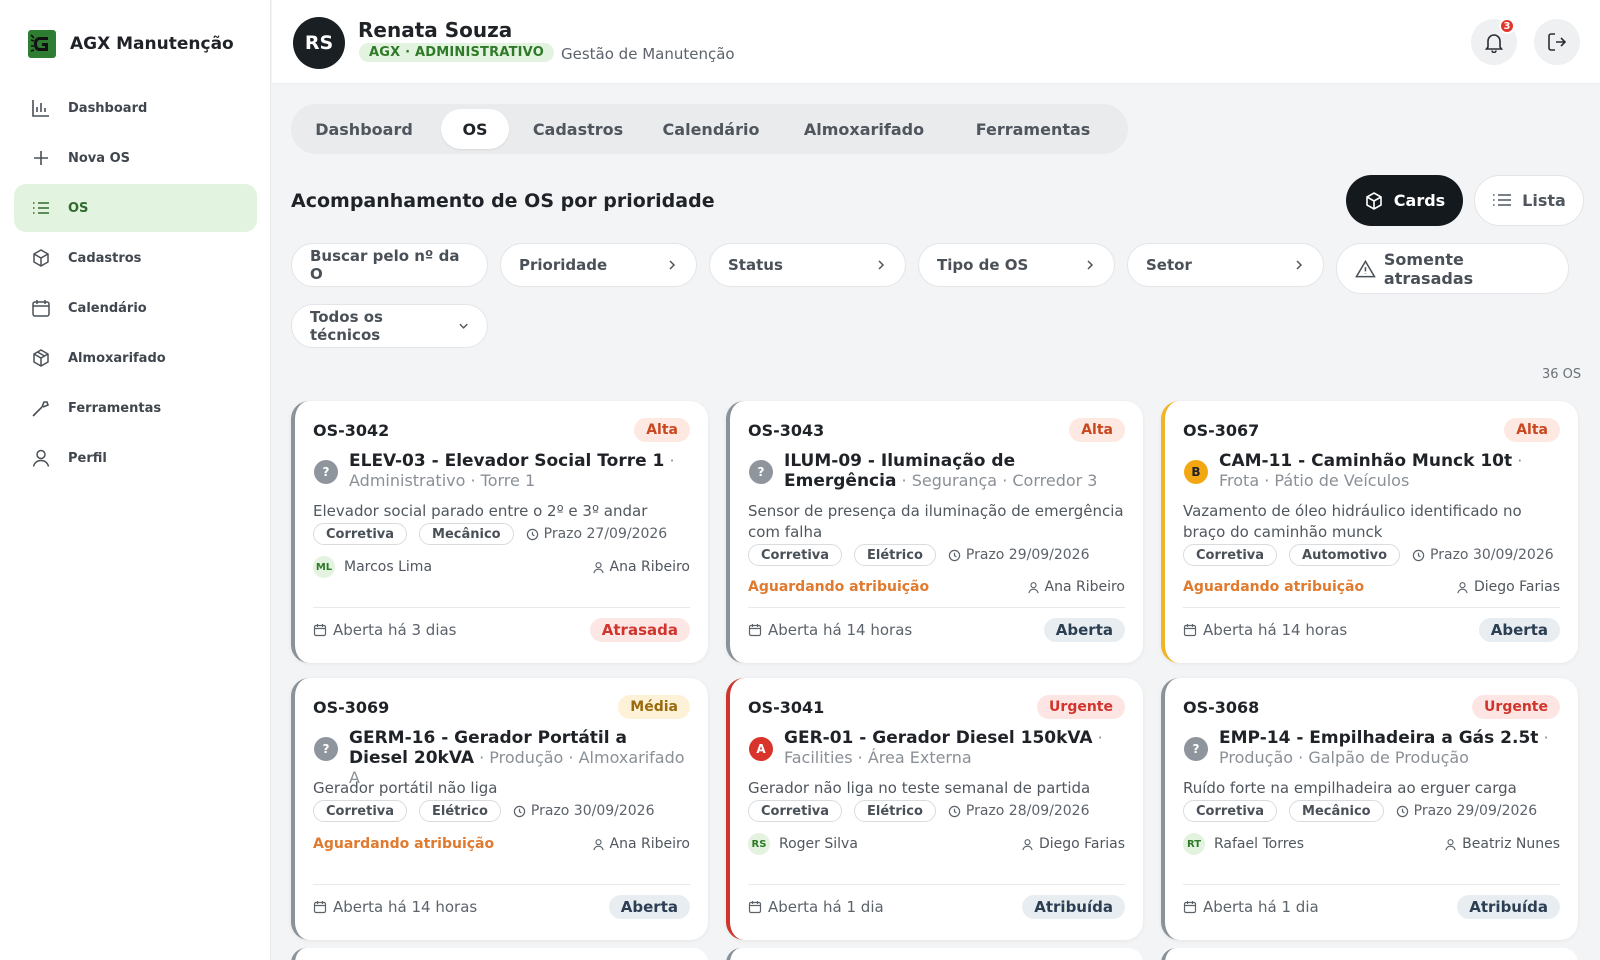 This screenshot has width=1600, height=960. Describe the element at coordinates (1081, 844) in the screenshot. I see `requester-name: Diego Farias` at that location.